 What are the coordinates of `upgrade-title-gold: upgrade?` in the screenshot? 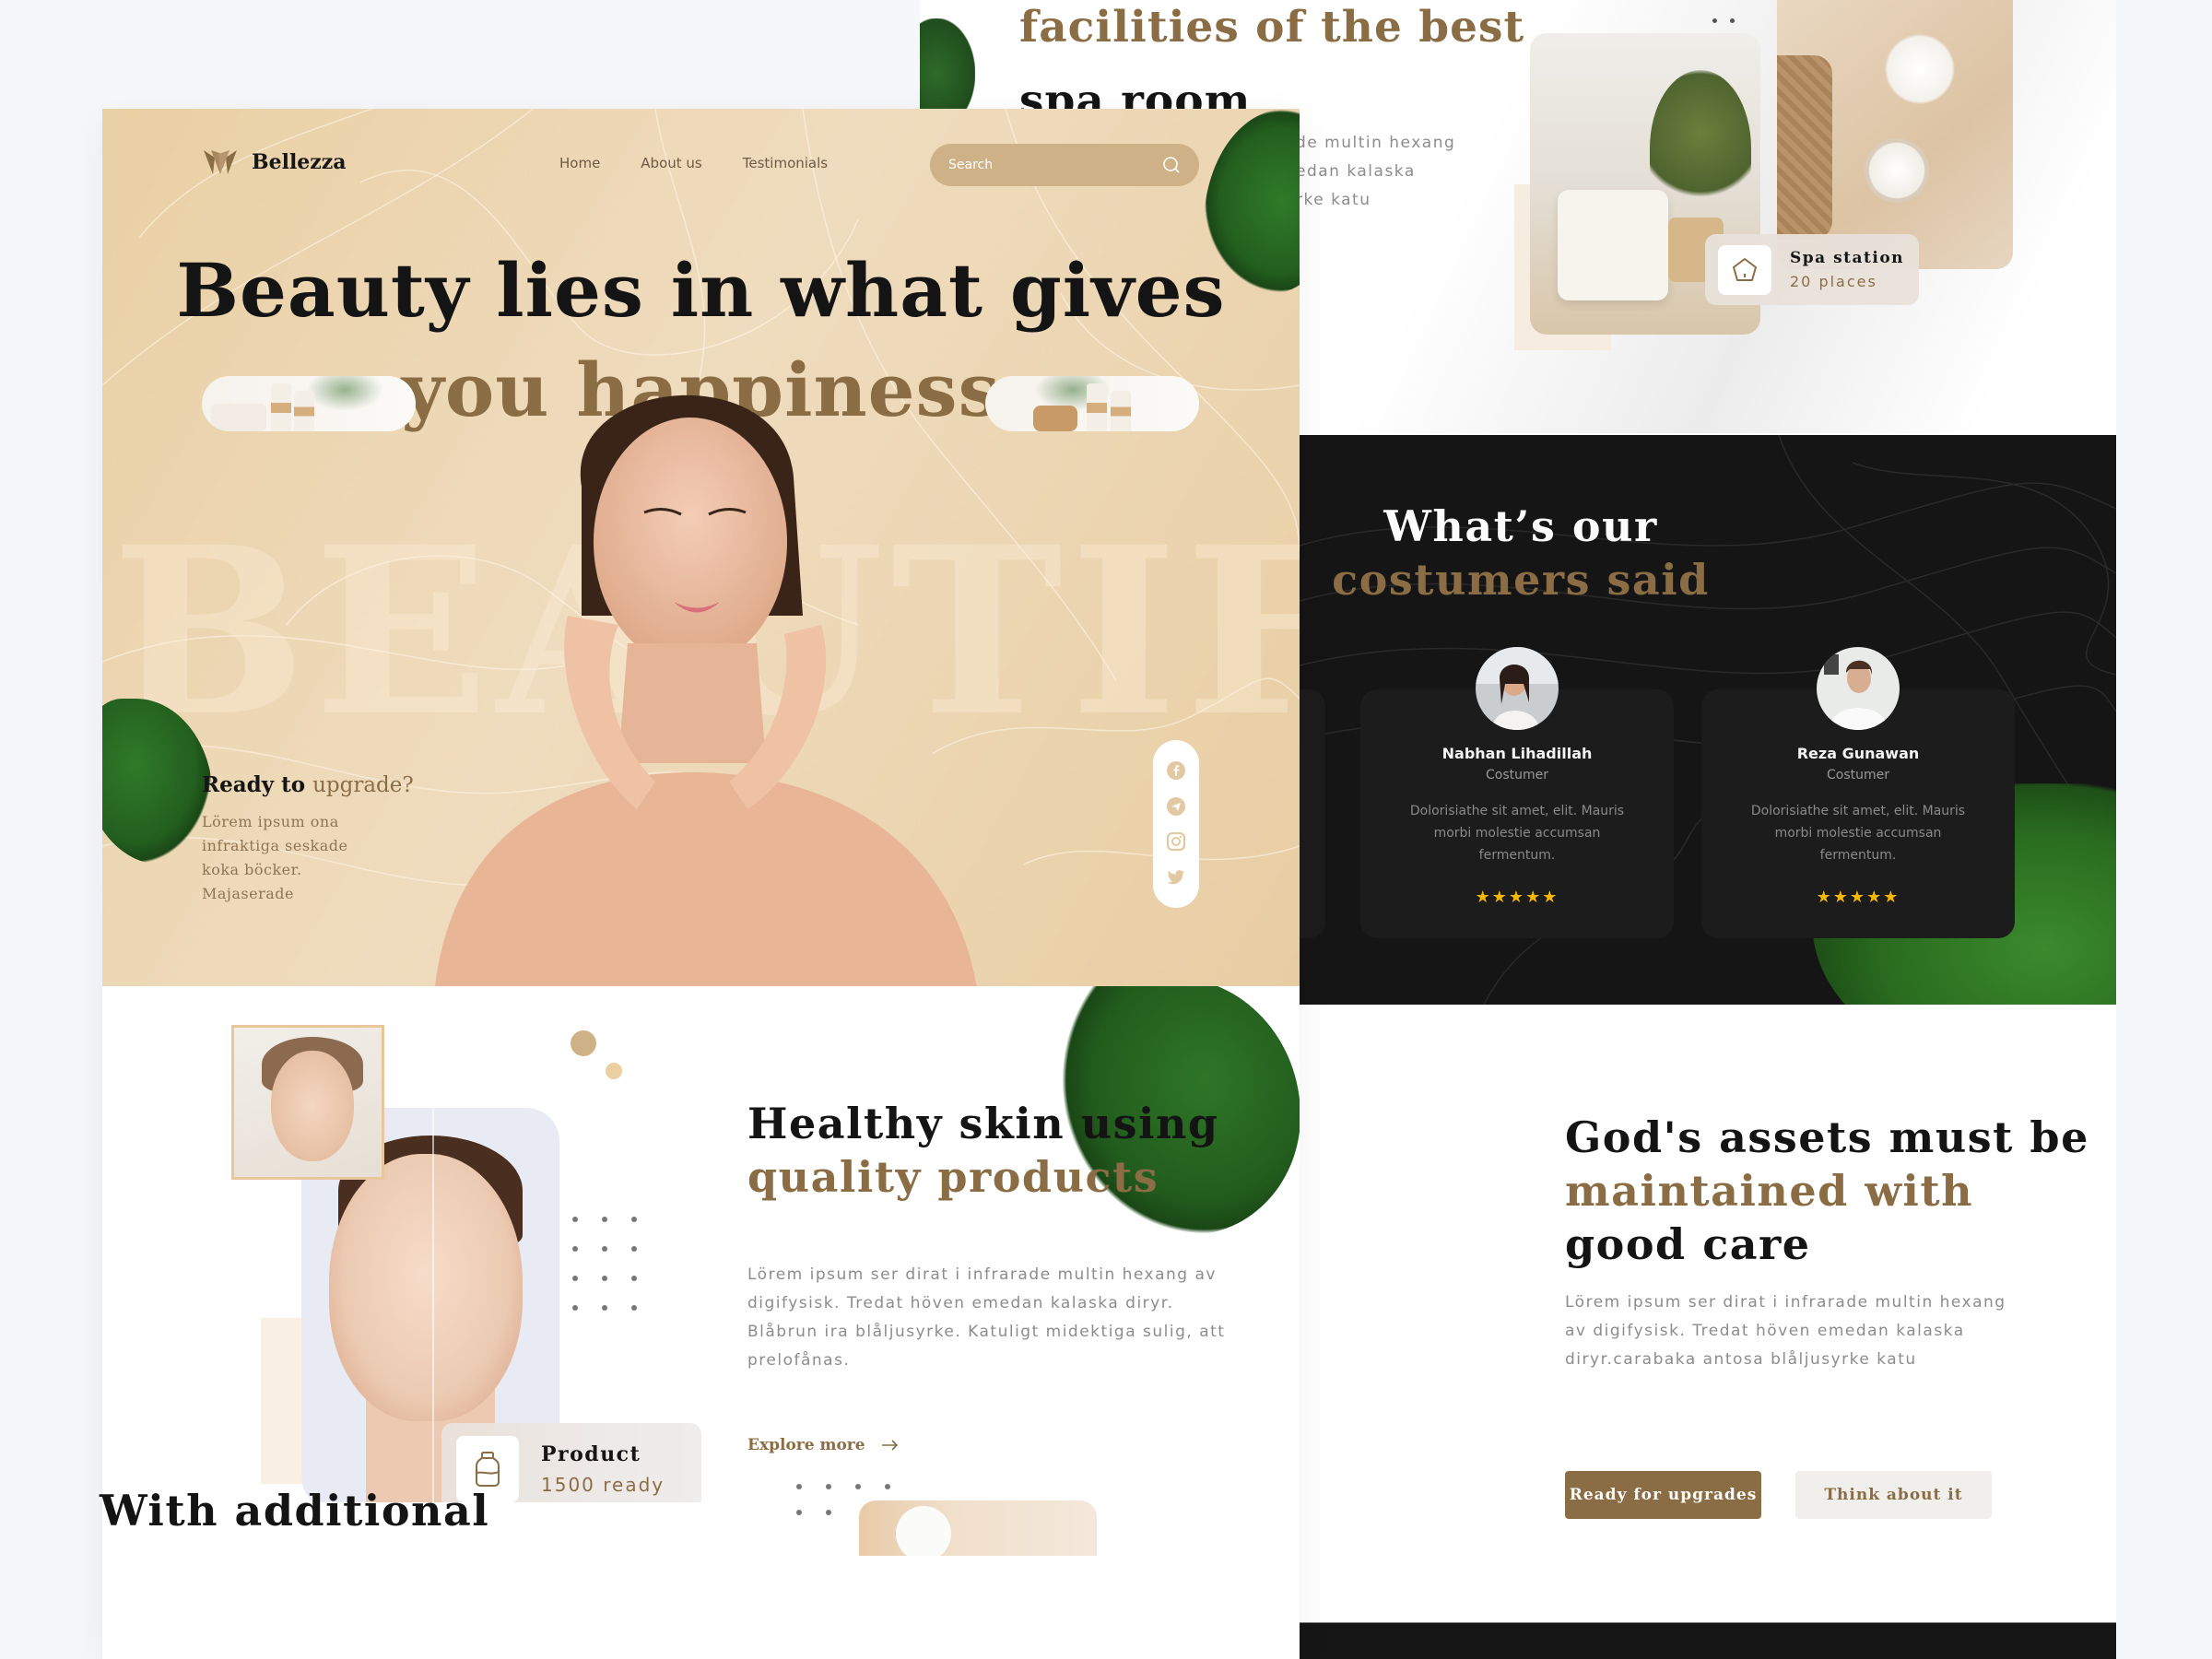 It's located at (363, 785).